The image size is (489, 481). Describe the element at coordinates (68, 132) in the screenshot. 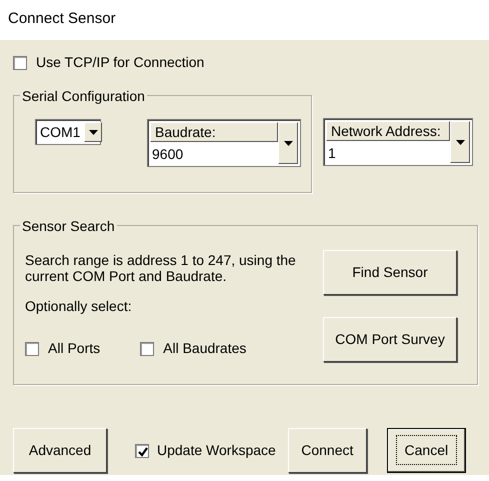

I see `port-dropdown: COM1` at that location.